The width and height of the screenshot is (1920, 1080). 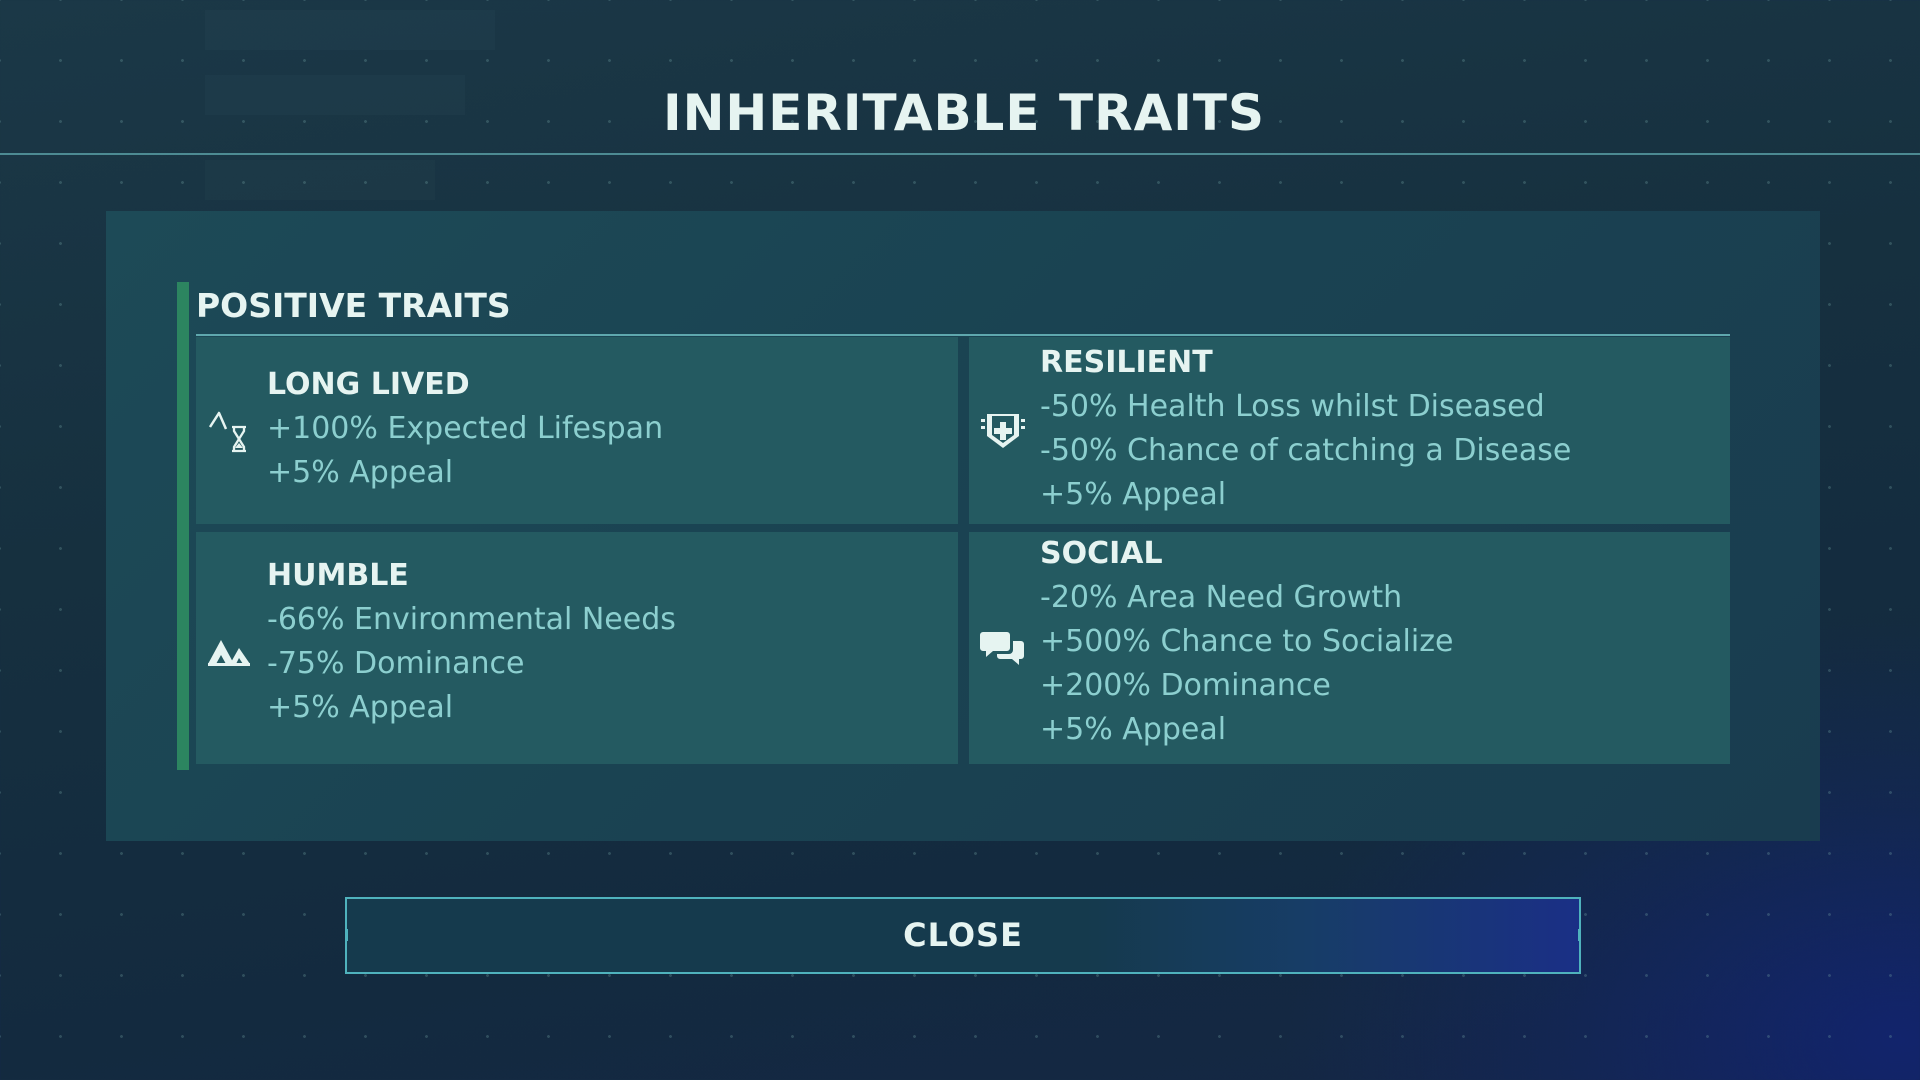 What do you see at coordinates (1292, 406) in the screenshot?
I see `trait-effect: -50% Health Loss whilst Diseased` at bounding box center [1292, 406].